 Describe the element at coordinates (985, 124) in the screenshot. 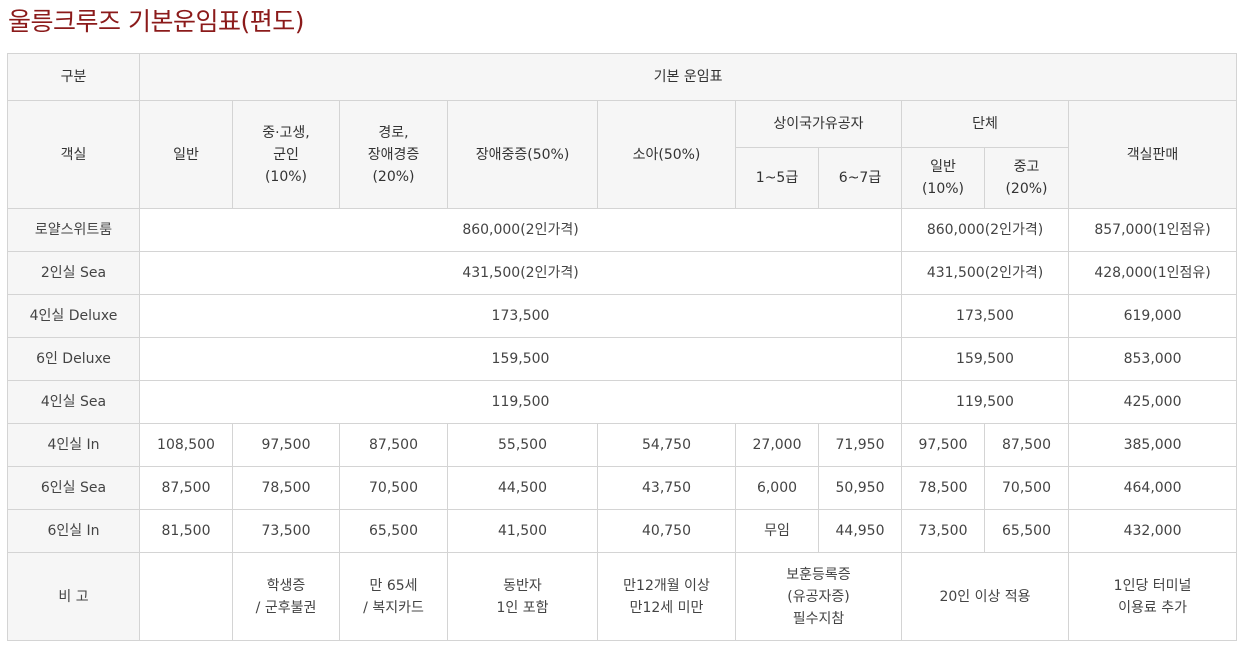

I see `header-group: 단체` at that location.